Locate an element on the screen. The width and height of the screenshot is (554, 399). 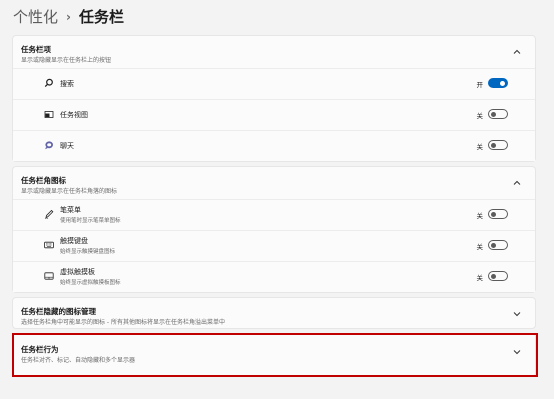
taskbar-items-header: 任务栏项 显示或隐藏显示在任务栏上的按钮 is located at coordinates (274, 52).